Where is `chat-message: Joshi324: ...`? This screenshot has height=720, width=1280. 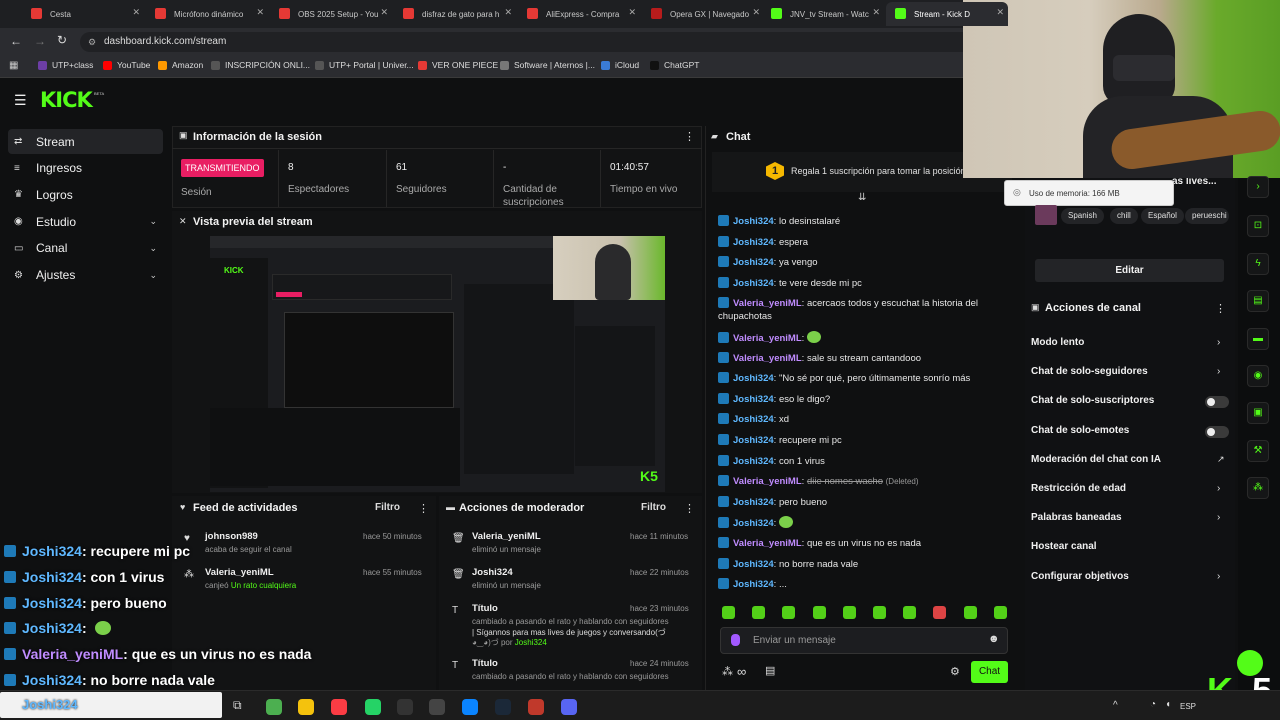 chat-message: Joshi324: ... is located at coordinates (752, 584).